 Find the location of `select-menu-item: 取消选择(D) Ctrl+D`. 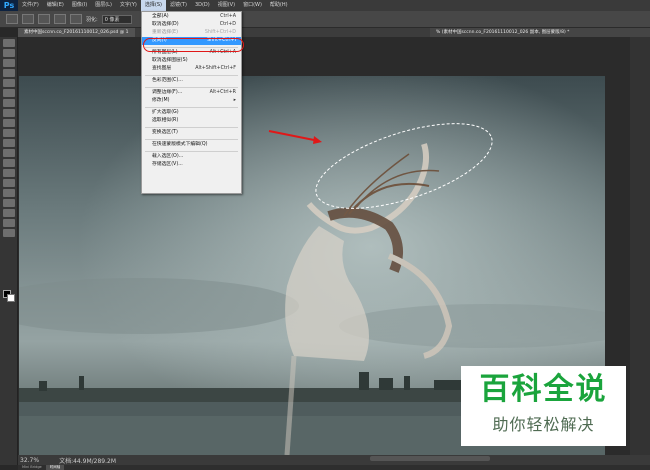

select-menu-item: 取消选择(D) Ctrl+D is located at coordinates (191, 25).